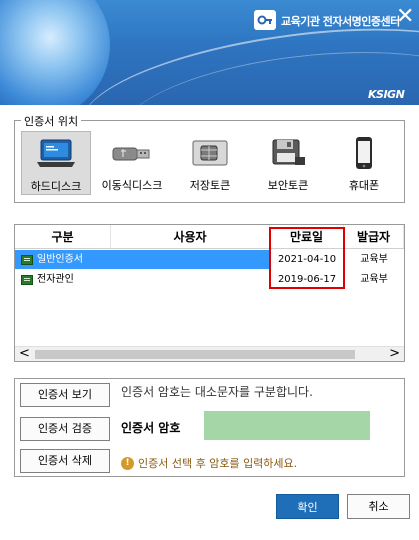 The height and width of the screenshot is (540, 419). Describe the element at coordinates (65, 429) in the screenshot. I see `verify-certificate-button: 인증서 검증` at that location.